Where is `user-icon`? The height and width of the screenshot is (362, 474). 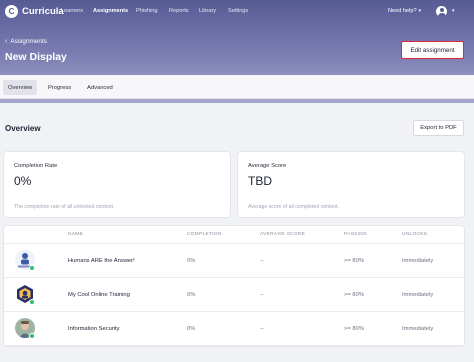 user-icon is located at coordinates (441, 10).